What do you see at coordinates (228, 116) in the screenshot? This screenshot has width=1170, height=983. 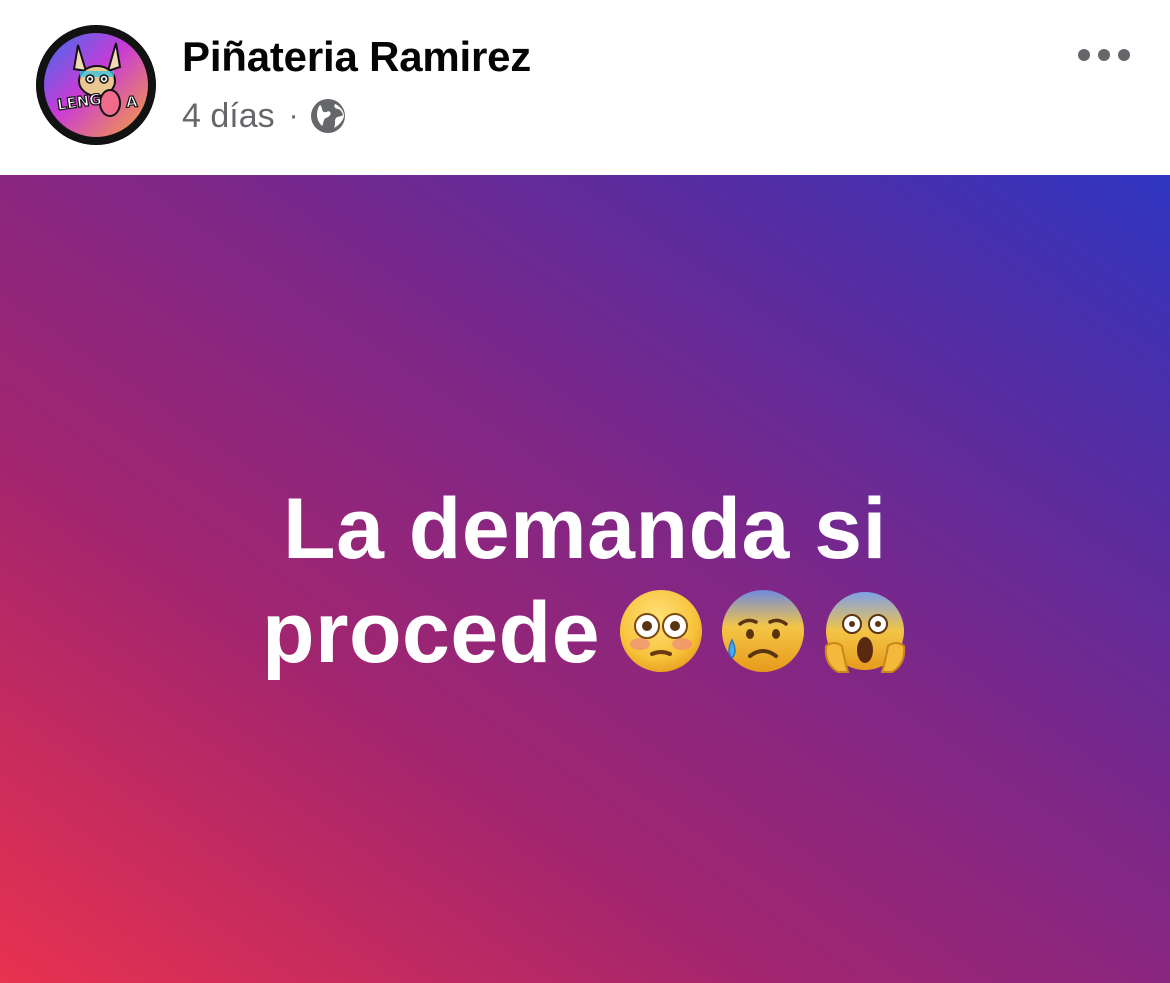 I see `post-timestamp: 4 días` at bounding box center [228, 116].